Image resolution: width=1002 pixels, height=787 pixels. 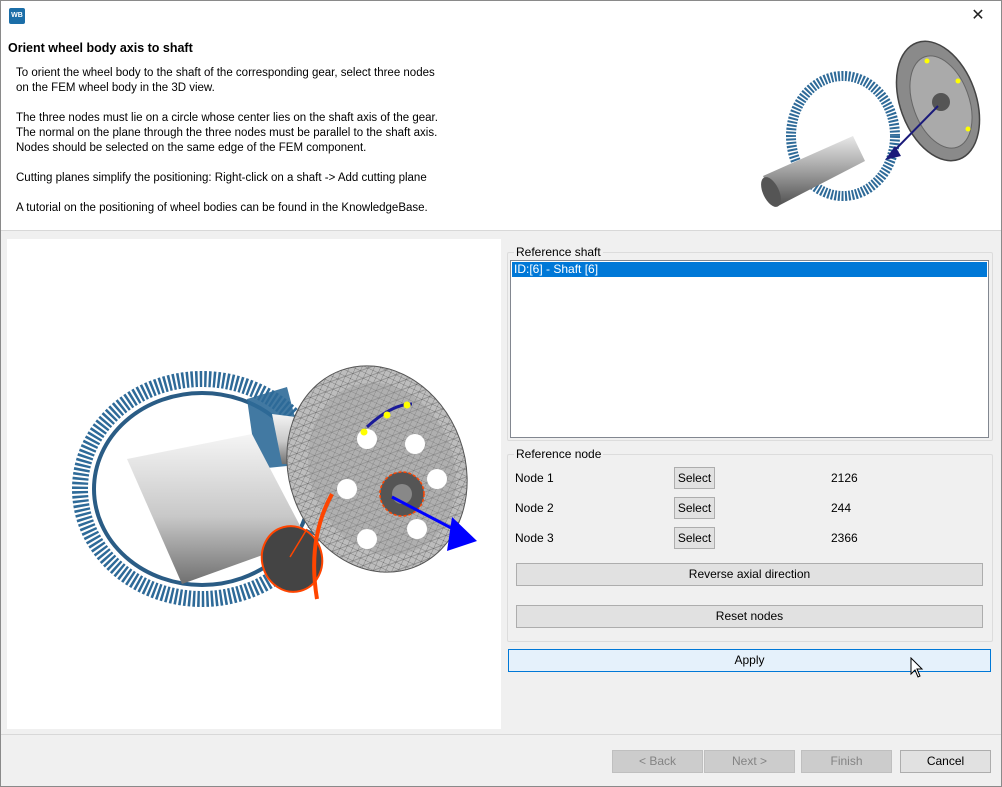 I want to click on back-button: < Back, so click(x=657, y=761).